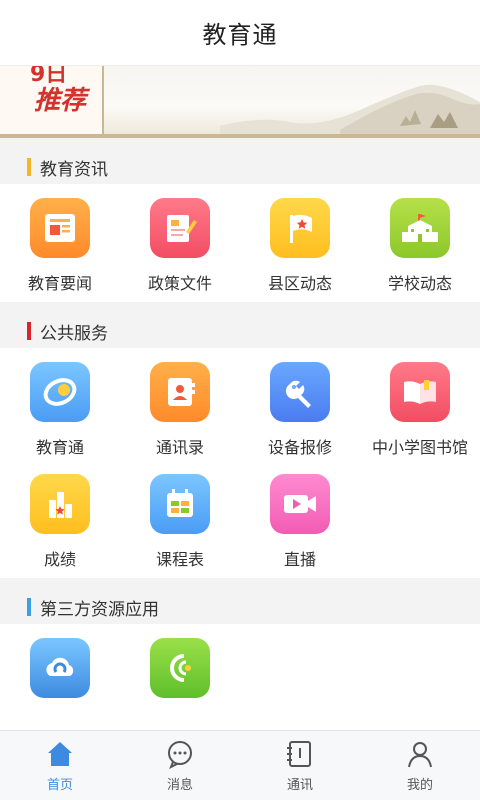 This screenshot has height=800, width=480. I want to click on menu-item-green-app, so click(180, 686).